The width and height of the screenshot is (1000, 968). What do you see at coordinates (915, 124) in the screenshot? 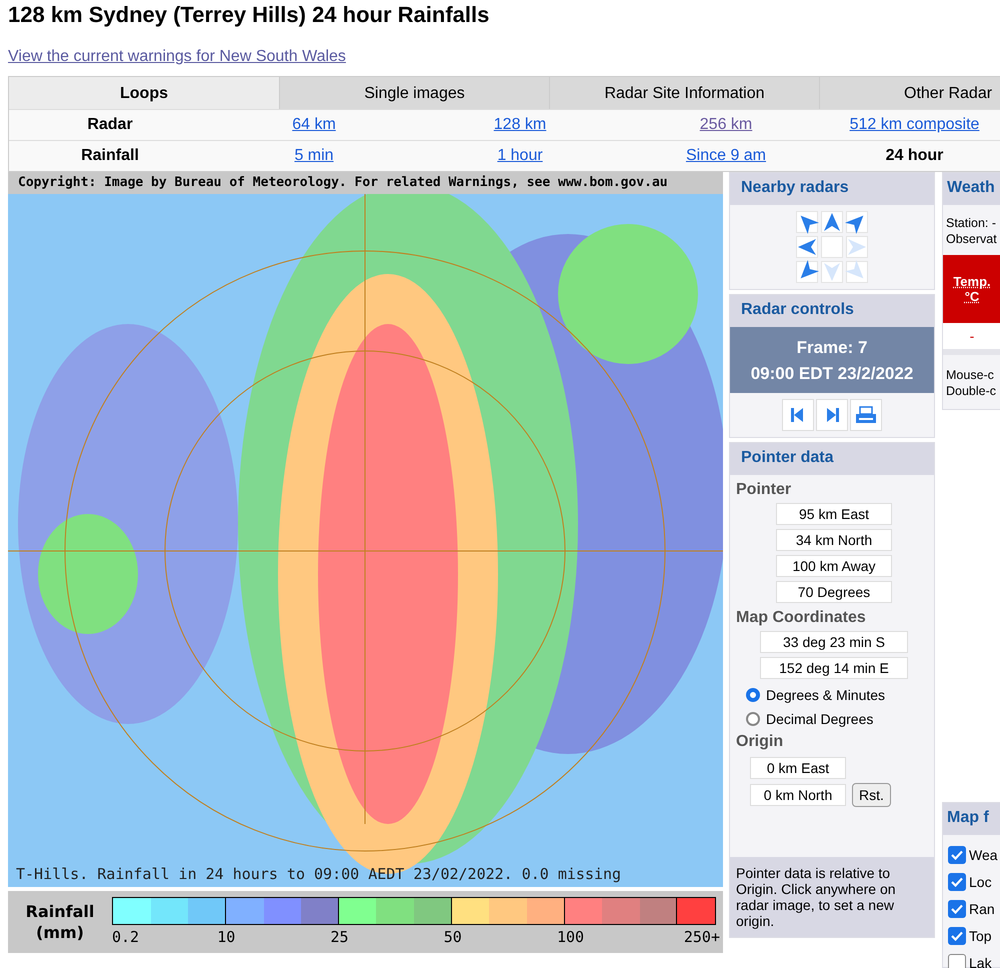
I see `product-link: 512 km composite` at bounding box center [915, 124].